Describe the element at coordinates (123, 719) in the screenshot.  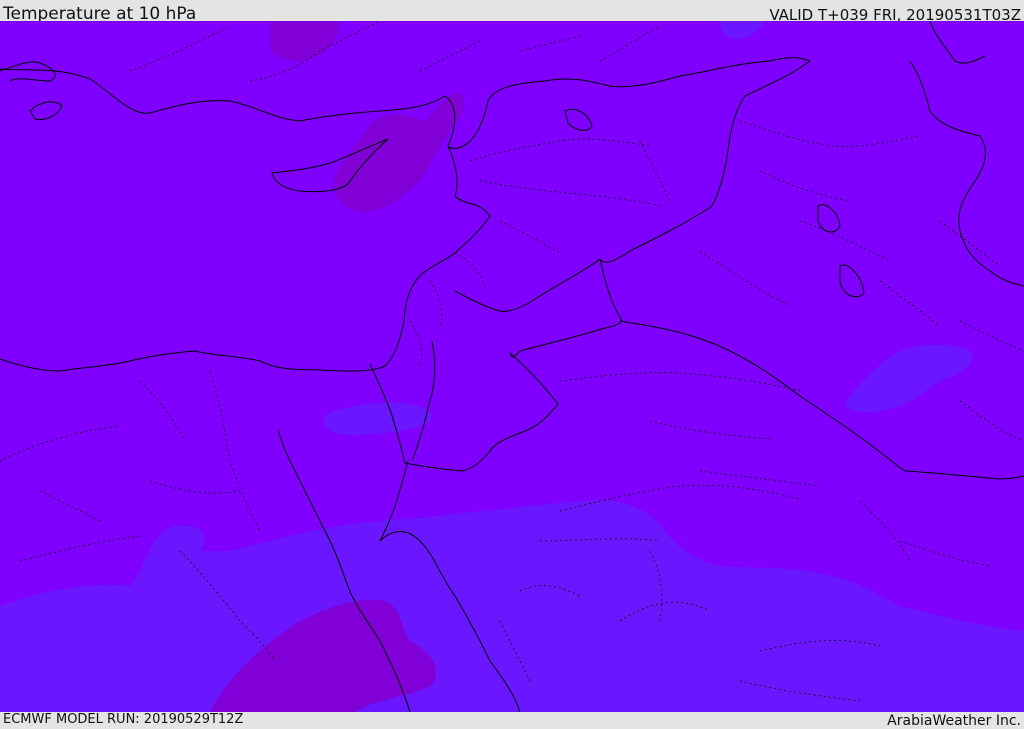
I see `model-run-label: ECMWF MODEL RUN: 20190529T12Z` at that location.